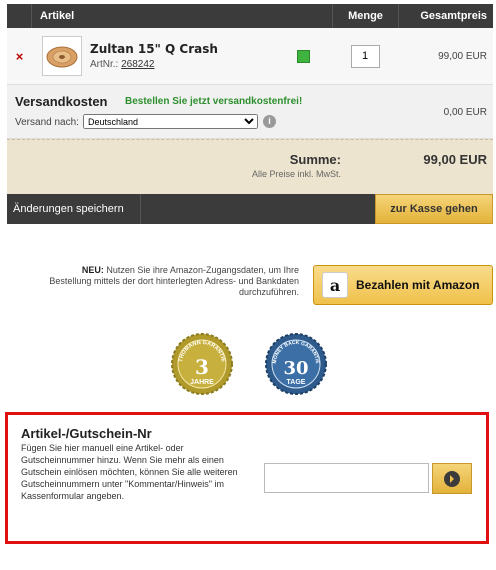 Image resolution: width=496 pixels, height=570 pixels. Describe the element at coordinates (346, 478) in the screenshot. I see `coupon-input` at that location.